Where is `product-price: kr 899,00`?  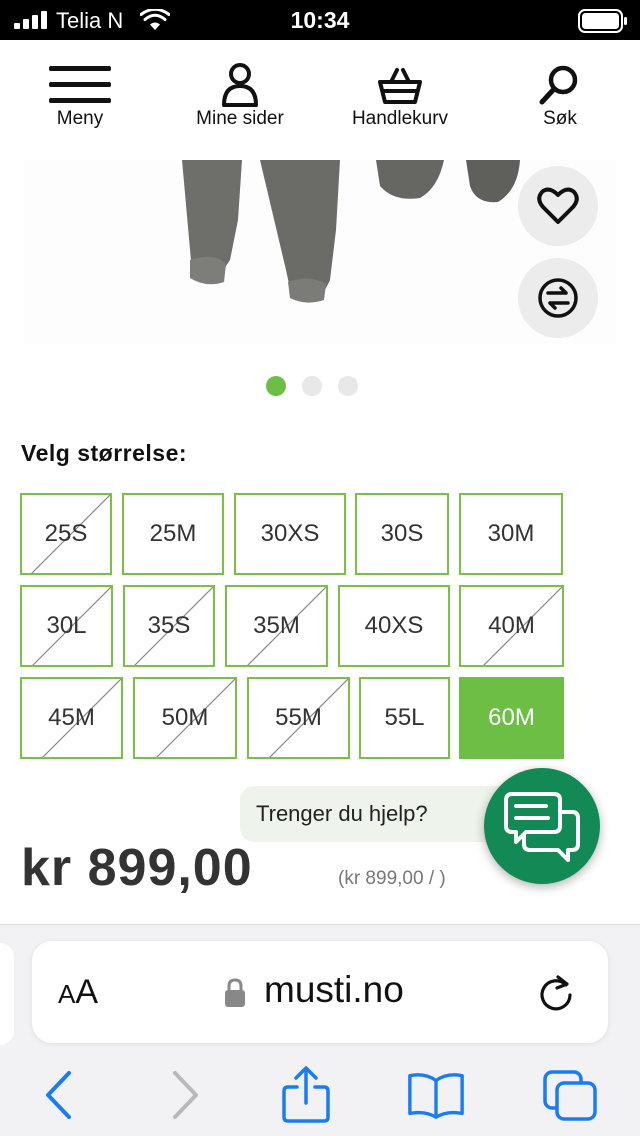 product-price: kr 899,00 is located at coordinates (137, 868).